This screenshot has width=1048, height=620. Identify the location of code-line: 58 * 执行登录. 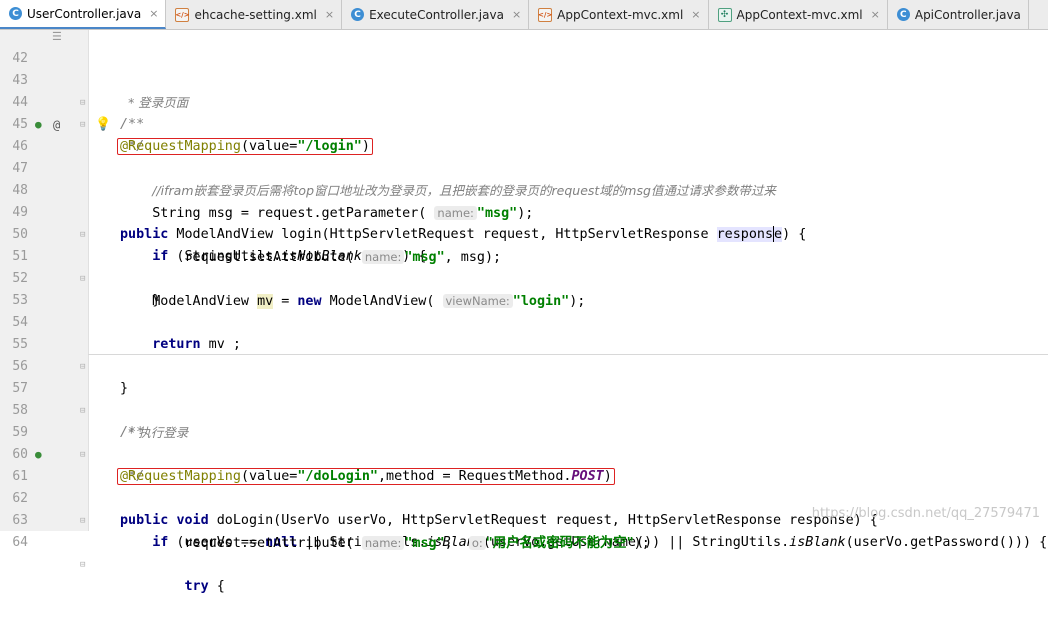
(524, 409).